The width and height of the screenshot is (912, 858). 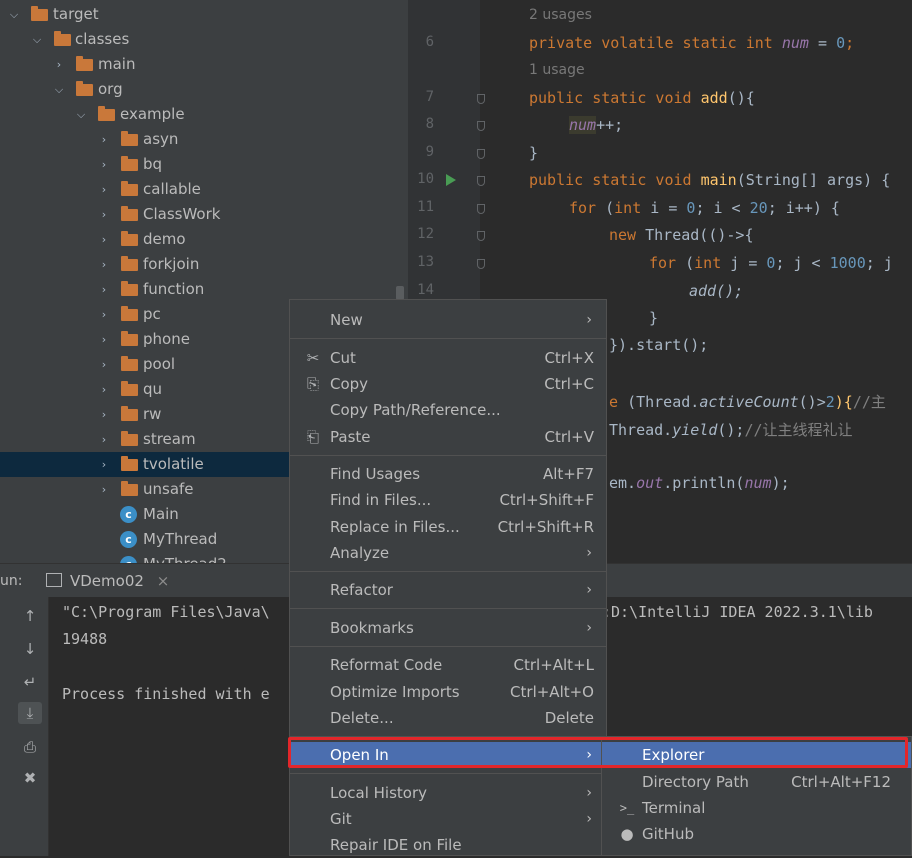 I want to click on menu-item-bookmarks: Bookmarks ›, so click(x=448, y=628).